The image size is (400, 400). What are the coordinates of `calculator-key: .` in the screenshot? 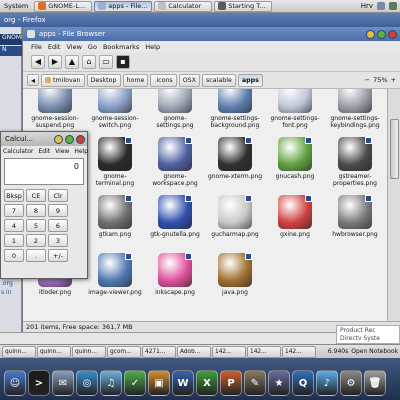 It's located at (36, 255).